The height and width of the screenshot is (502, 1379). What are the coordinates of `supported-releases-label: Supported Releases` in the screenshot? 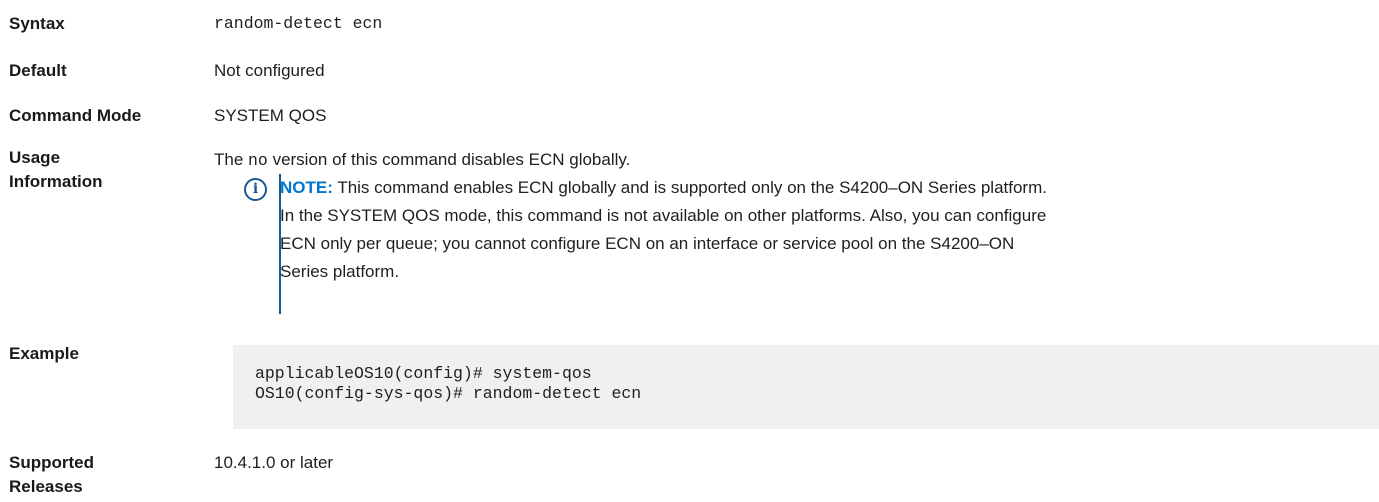 It's located at (104, 475).